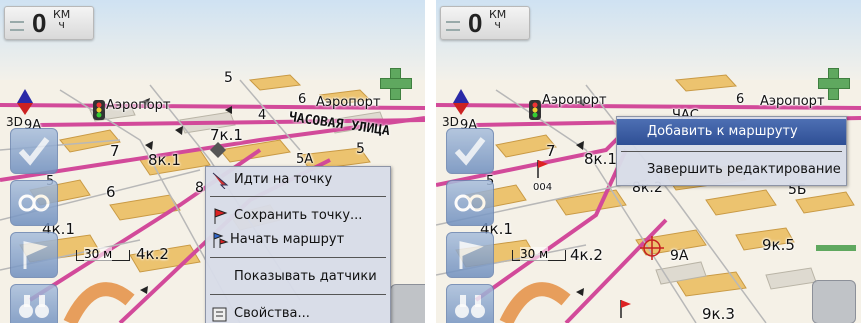 The image size is (861, 323). Describe the element at coordinates (262, 115) in the screenshot. I see `map-label: 4` at that location.